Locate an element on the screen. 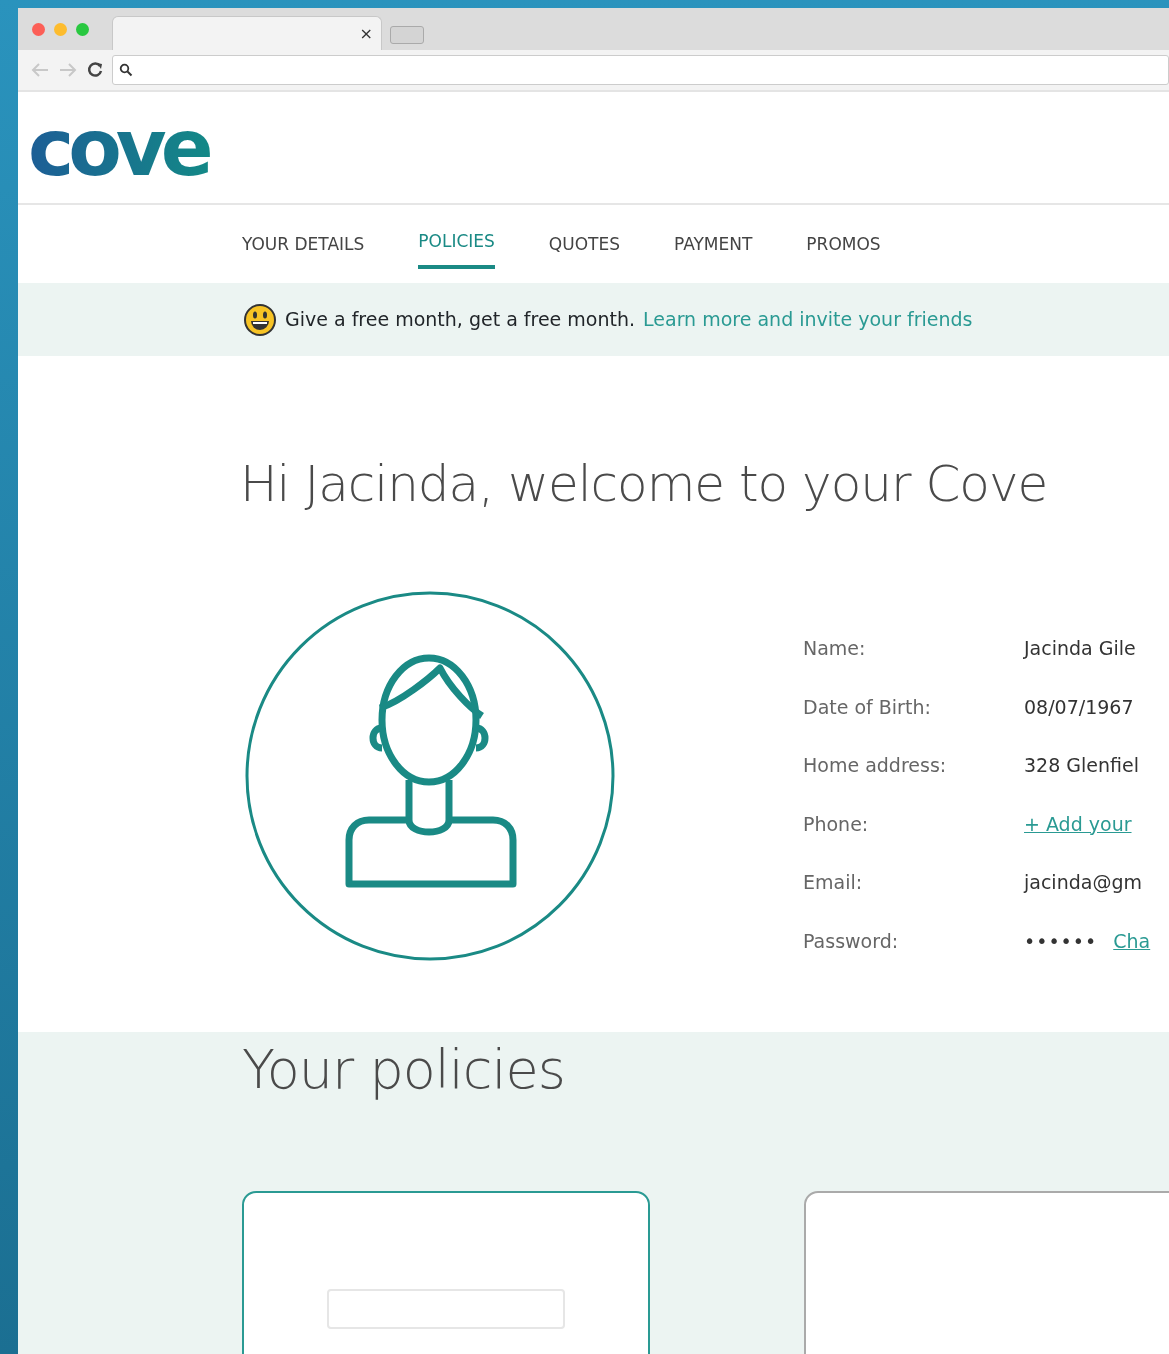  minimize-window-icon is located at coordinates (60, 29).